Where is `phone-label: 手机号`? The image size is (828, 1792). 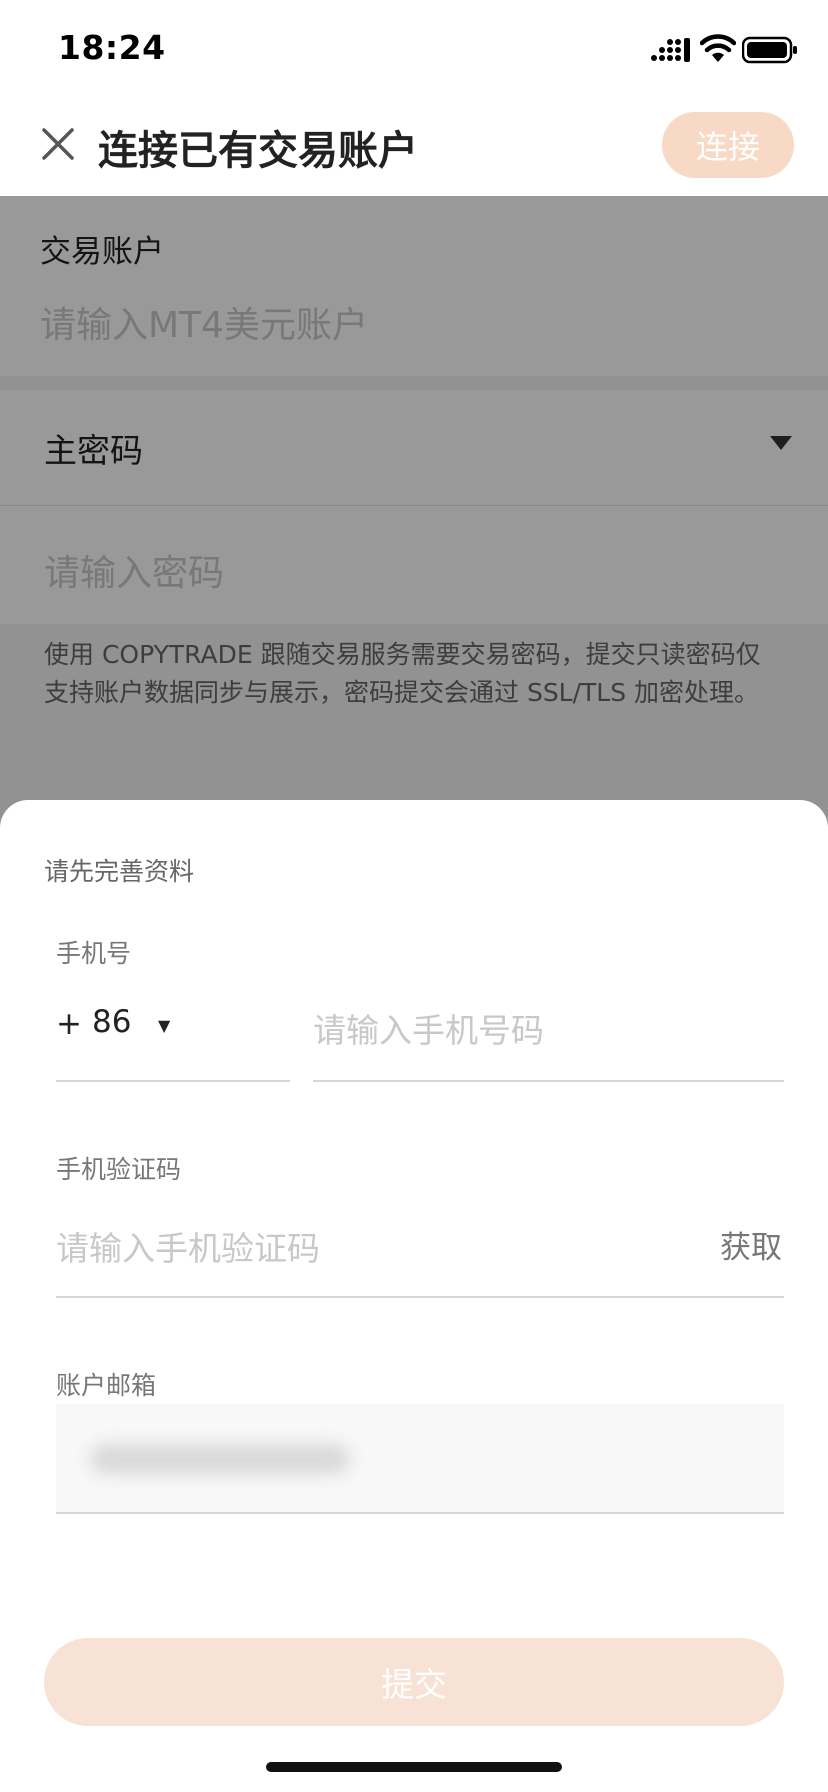
phone-label: 手机号 is located at coordinates (94, 953).